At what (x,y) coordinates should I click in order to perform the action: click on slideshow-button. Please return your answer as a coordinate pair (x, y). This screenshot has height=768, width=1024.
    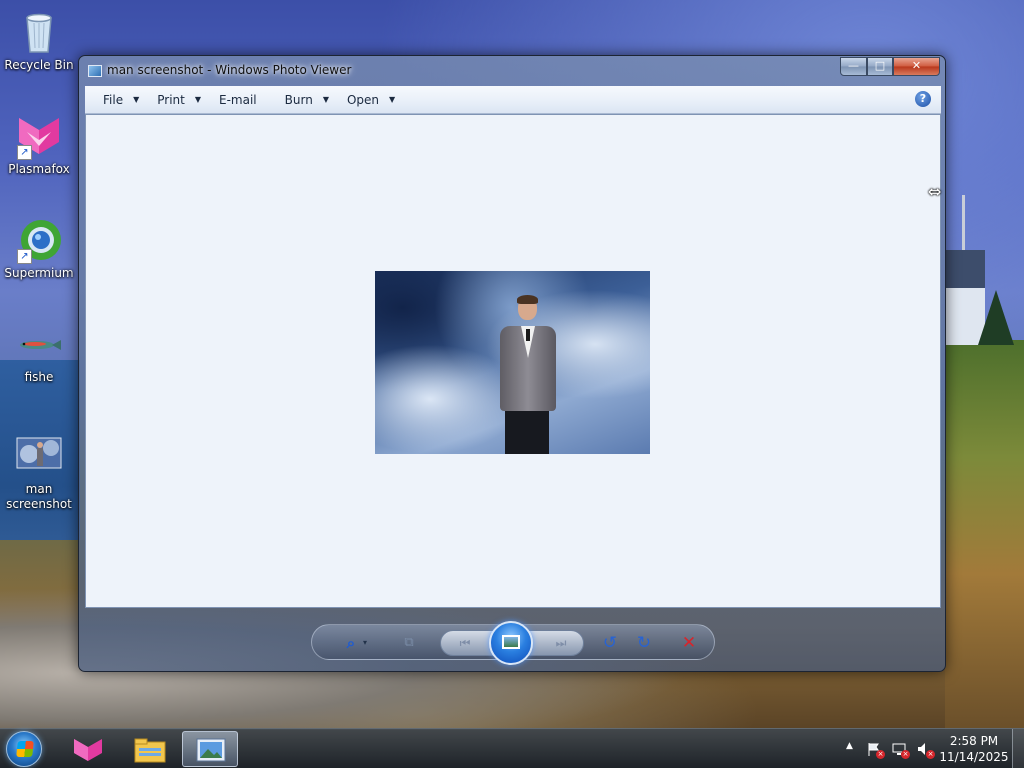
    Looking at the image, I should click on (511, 643).